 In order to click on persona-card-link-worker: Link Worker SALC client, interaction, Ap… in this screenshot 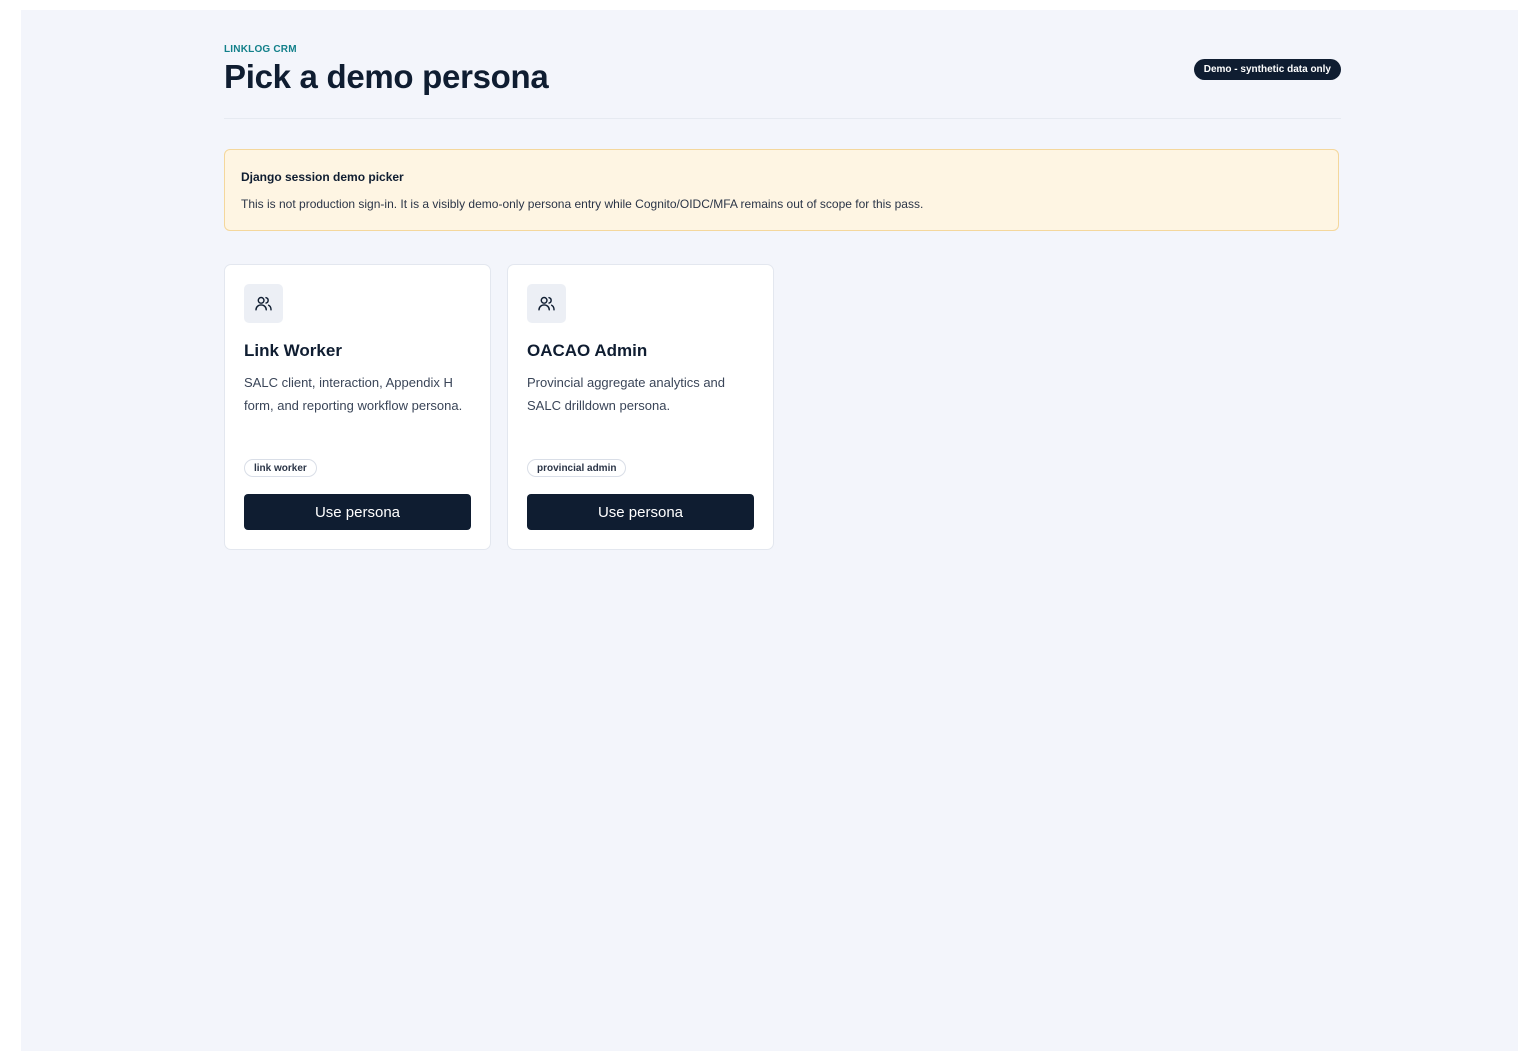, I will do `click(357, 407)`.